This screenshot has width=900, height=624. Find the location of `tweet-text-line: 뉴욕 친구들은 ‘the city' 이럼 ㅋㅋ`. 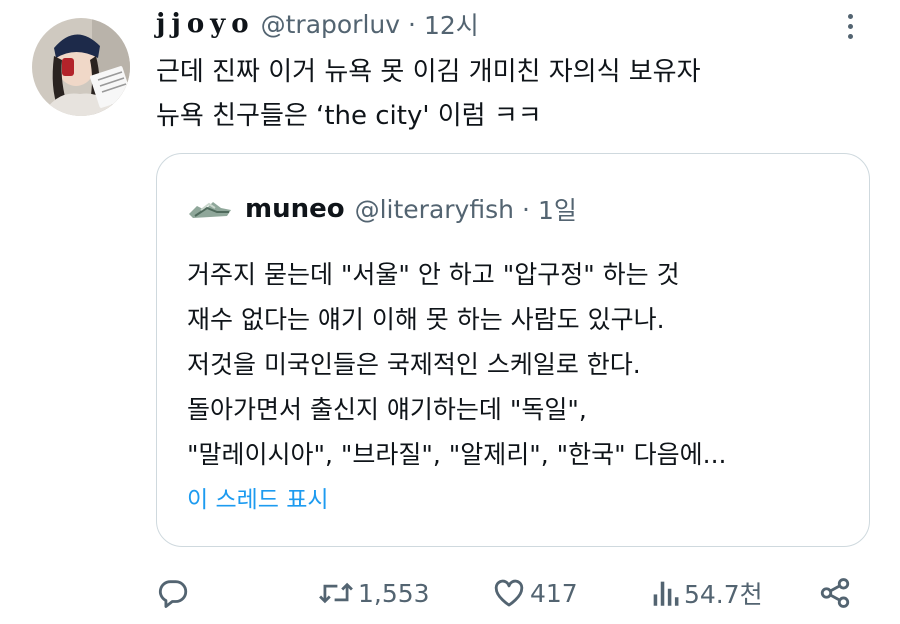

tweet-text-line: 뉴욕 친구들은 ‘the city' 이럼 ㅋㅋ is located at coordinates (349, 116).